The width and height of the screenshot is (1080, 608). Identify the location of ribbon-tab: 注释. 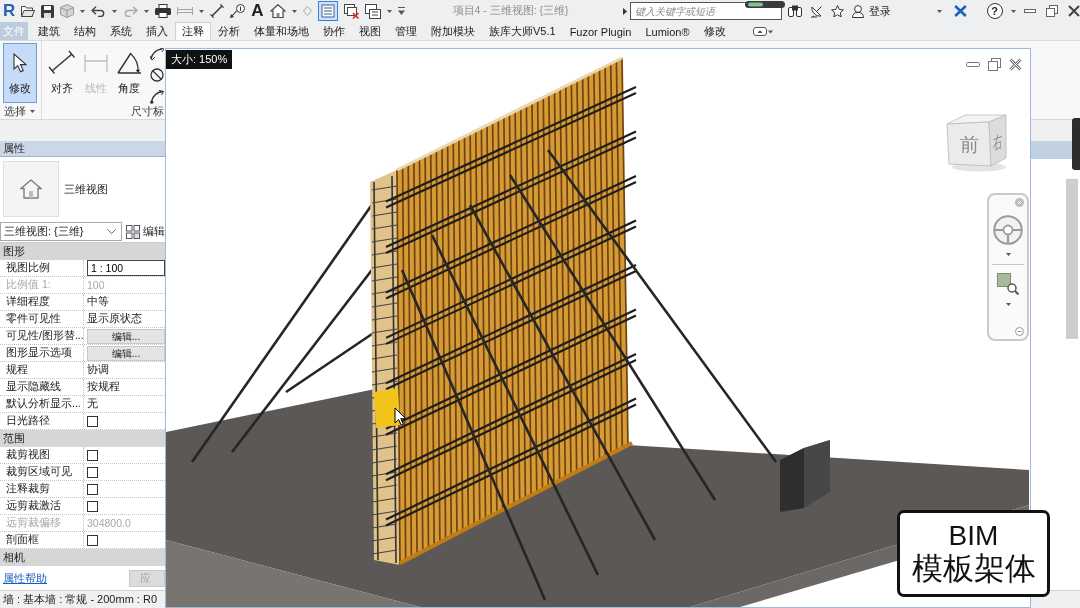
(193, 31).